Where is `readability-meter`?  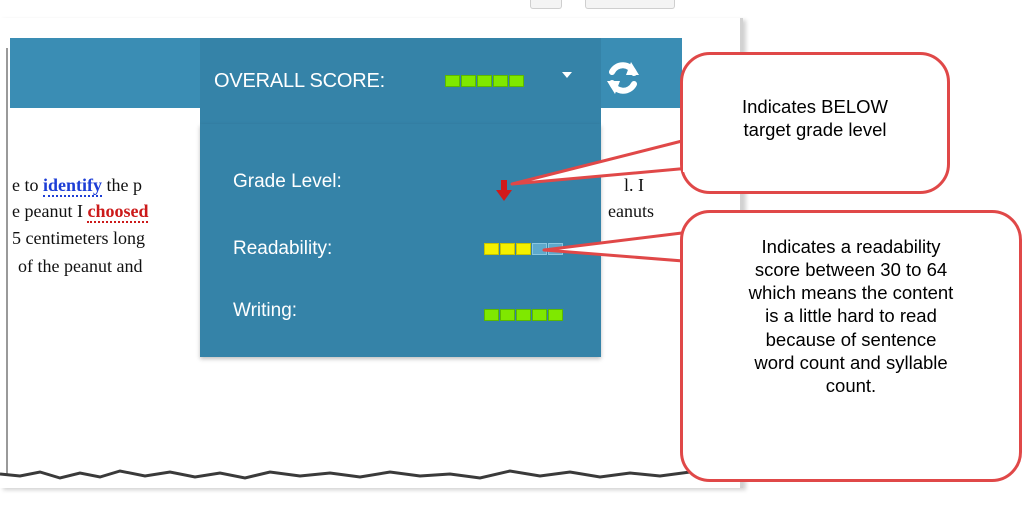
readability-meter is located at coordinates (523, 249).